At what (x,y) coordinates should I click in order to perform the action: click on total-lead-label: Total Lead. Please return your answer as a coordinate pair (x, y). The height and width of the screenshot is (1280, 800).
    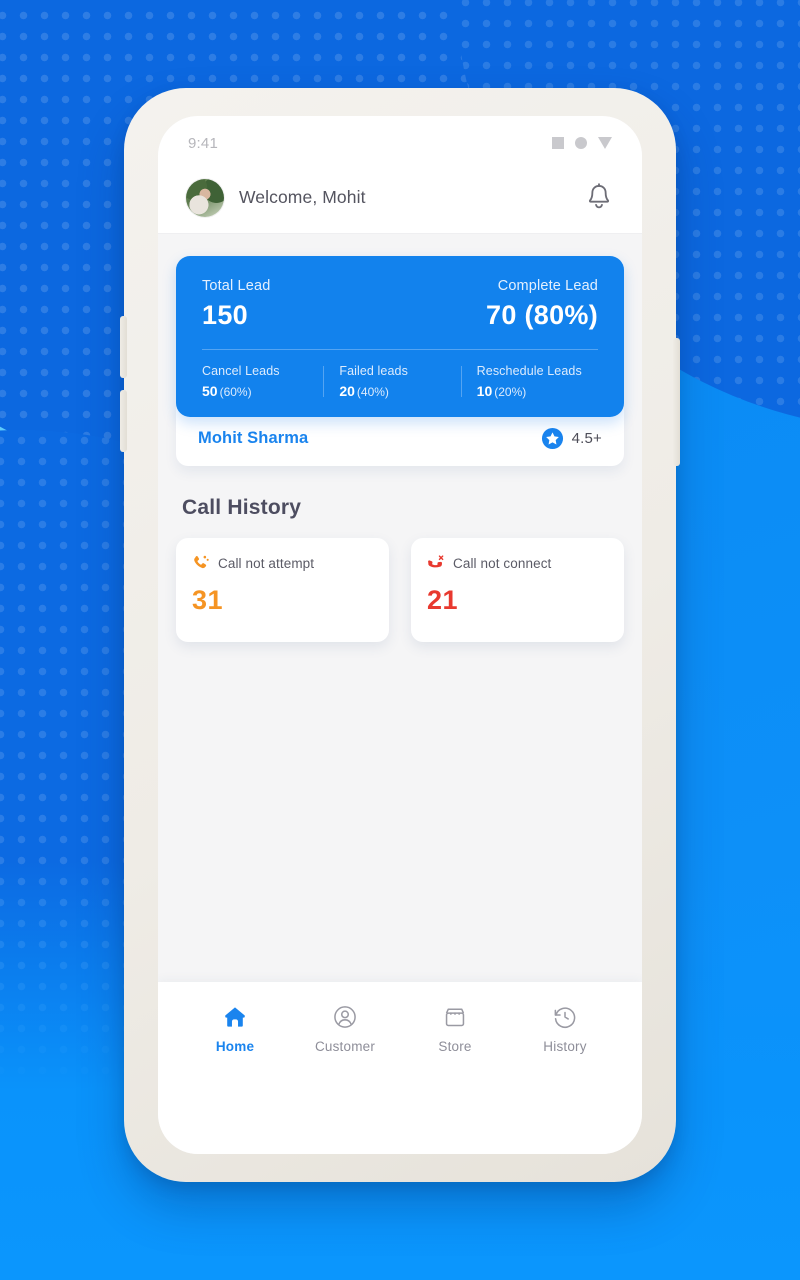
    Looking at the image, I should click on (236, 286).